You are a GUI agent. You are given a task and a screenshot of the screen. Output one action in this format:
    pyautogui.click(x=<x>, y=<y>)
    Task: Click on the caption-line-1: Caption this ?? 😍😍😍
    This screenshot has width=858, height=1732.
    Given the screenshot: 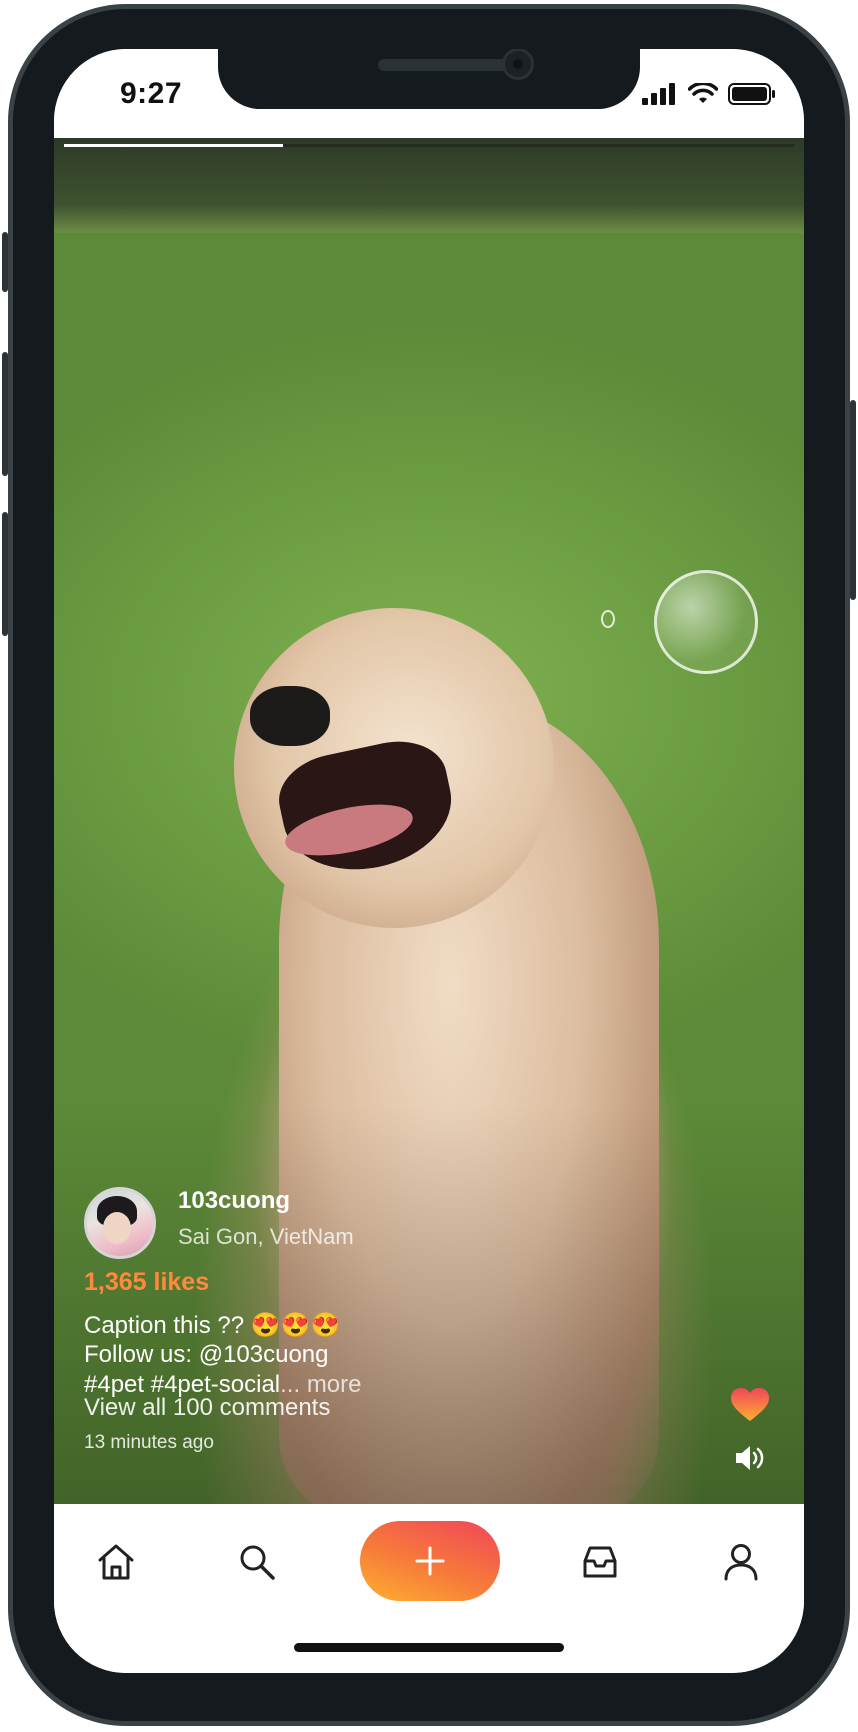 What is the action you would take?
    pyautogui.click(x=212, y=1325)
    